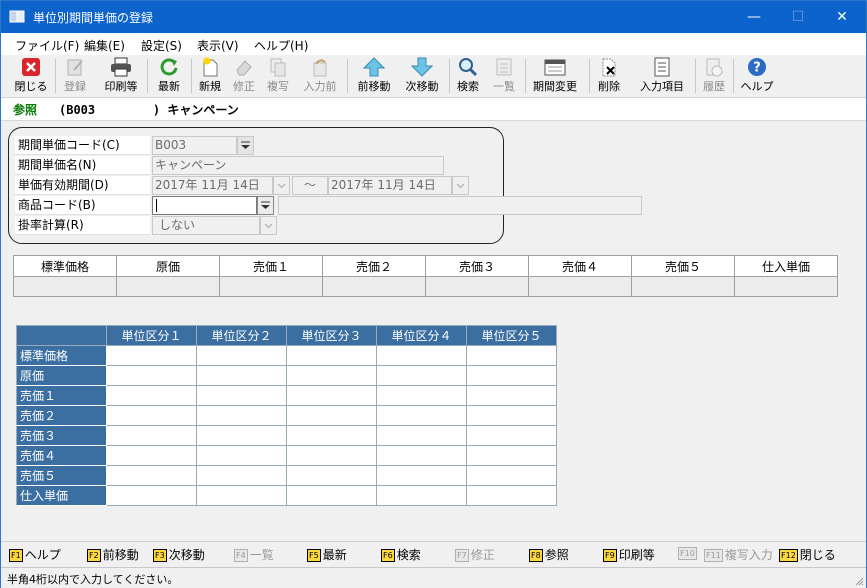 The width and height of the screenshot is (867, 588). What do you see at coordinates (268, 225) in the screenshot?
I see `rate-calc-dropdown-button` at bounding box center [268, 225].